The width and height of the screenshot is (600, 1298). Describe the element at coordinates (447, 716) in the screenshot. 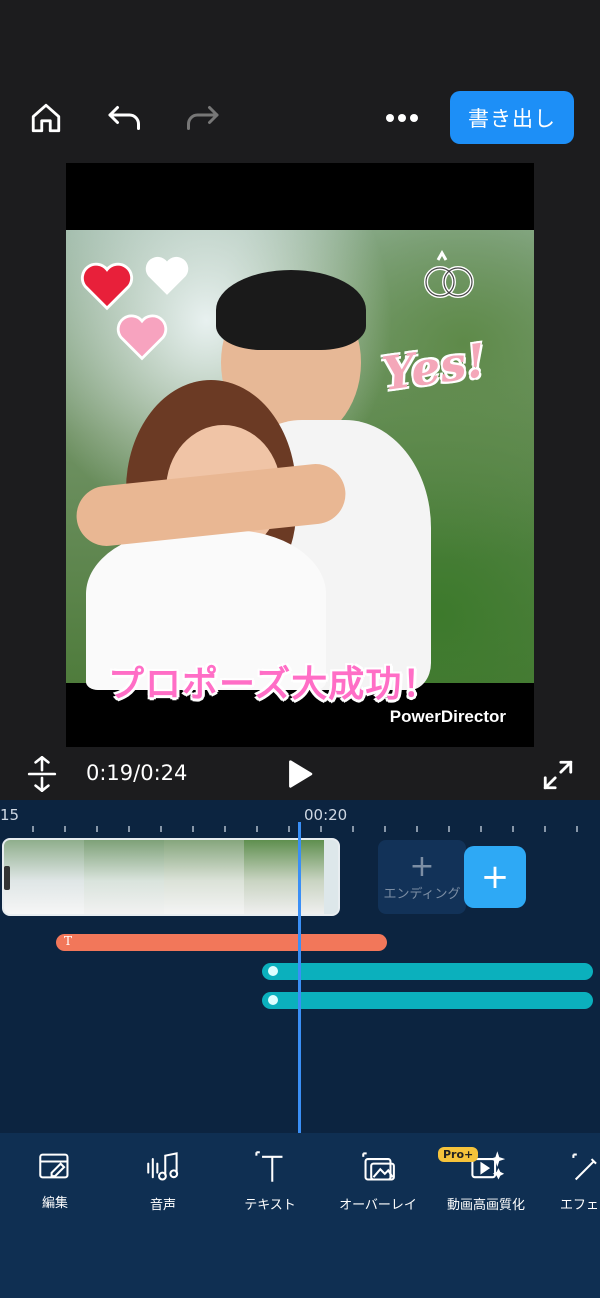

I see `watermark: PowerDirector` at that location.